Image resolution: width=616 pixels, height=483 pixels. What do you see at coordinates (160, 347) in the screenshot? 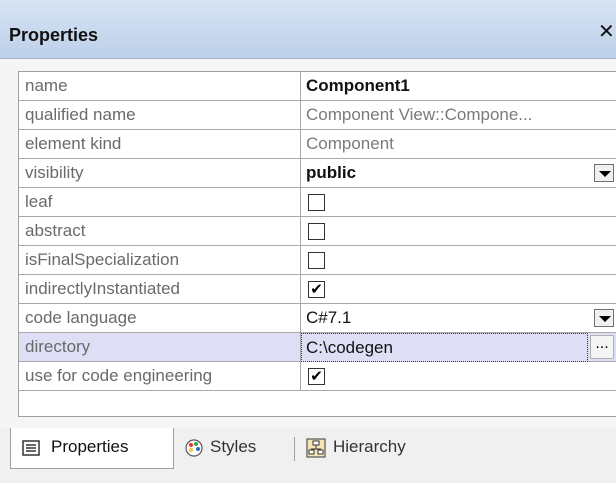
I see `property-label: directory` at bounding box center [160, 347].